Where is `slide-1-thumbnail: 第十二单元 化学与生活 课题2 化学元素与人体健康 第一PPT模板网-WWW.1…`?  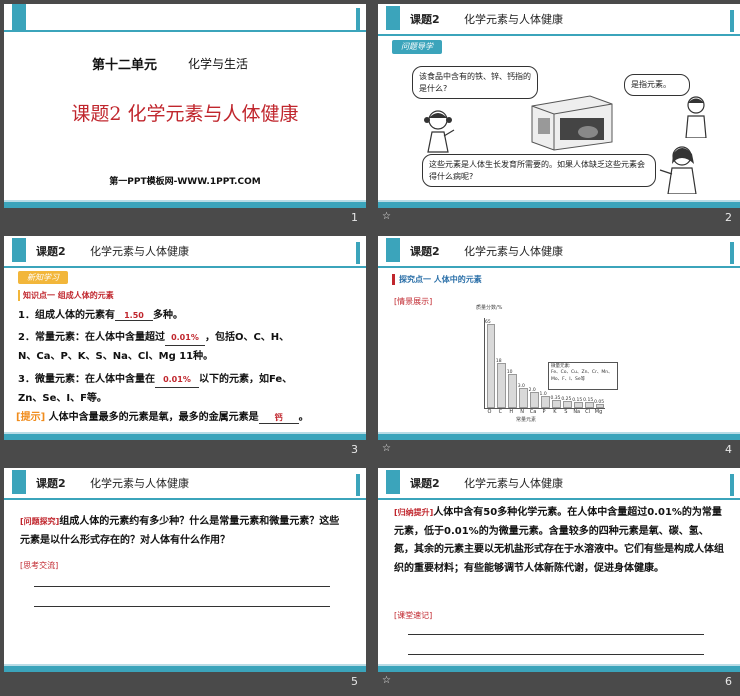
slide-1-thumbnail: 第十二单元 化学与生活 课题2 化学元素与人体健康 第一PPT模板网-WWW.1… is located at coordinates (185, 106).